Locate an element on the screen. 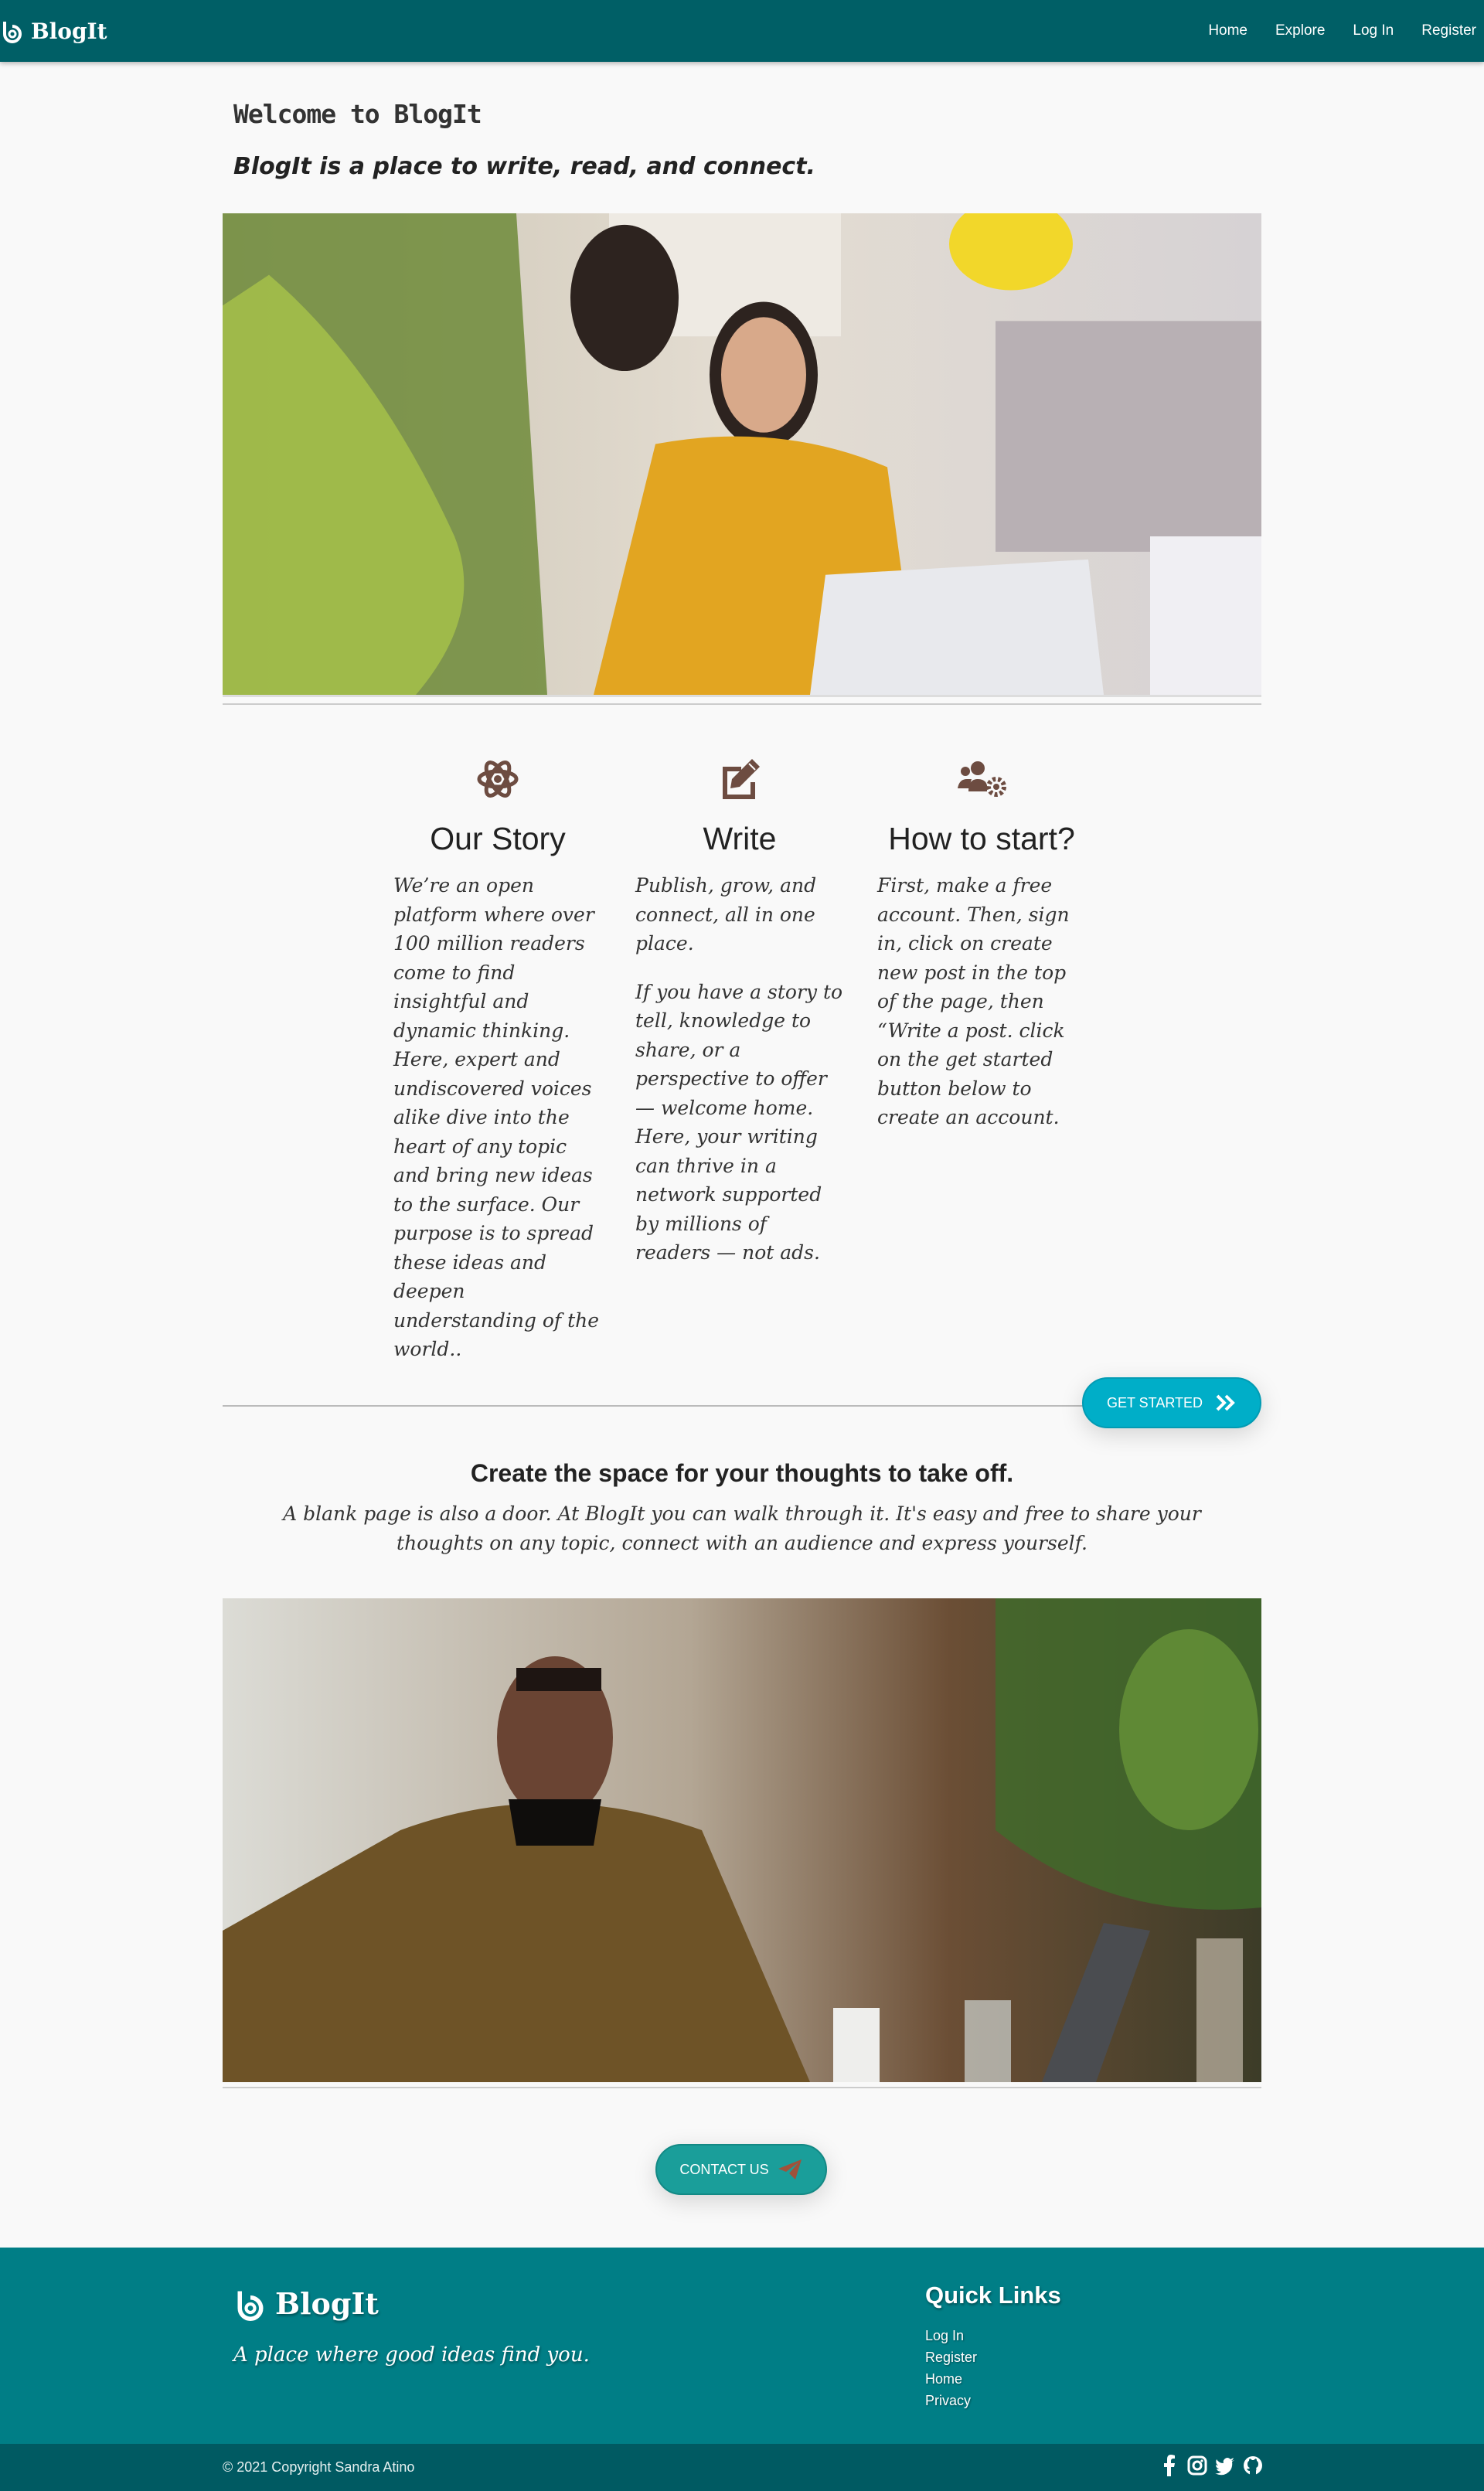 Image resolution: width=1484 pixels, height=2491 pixels. contact-us-button: CONTACT US is located at coordinates (741, 2169).